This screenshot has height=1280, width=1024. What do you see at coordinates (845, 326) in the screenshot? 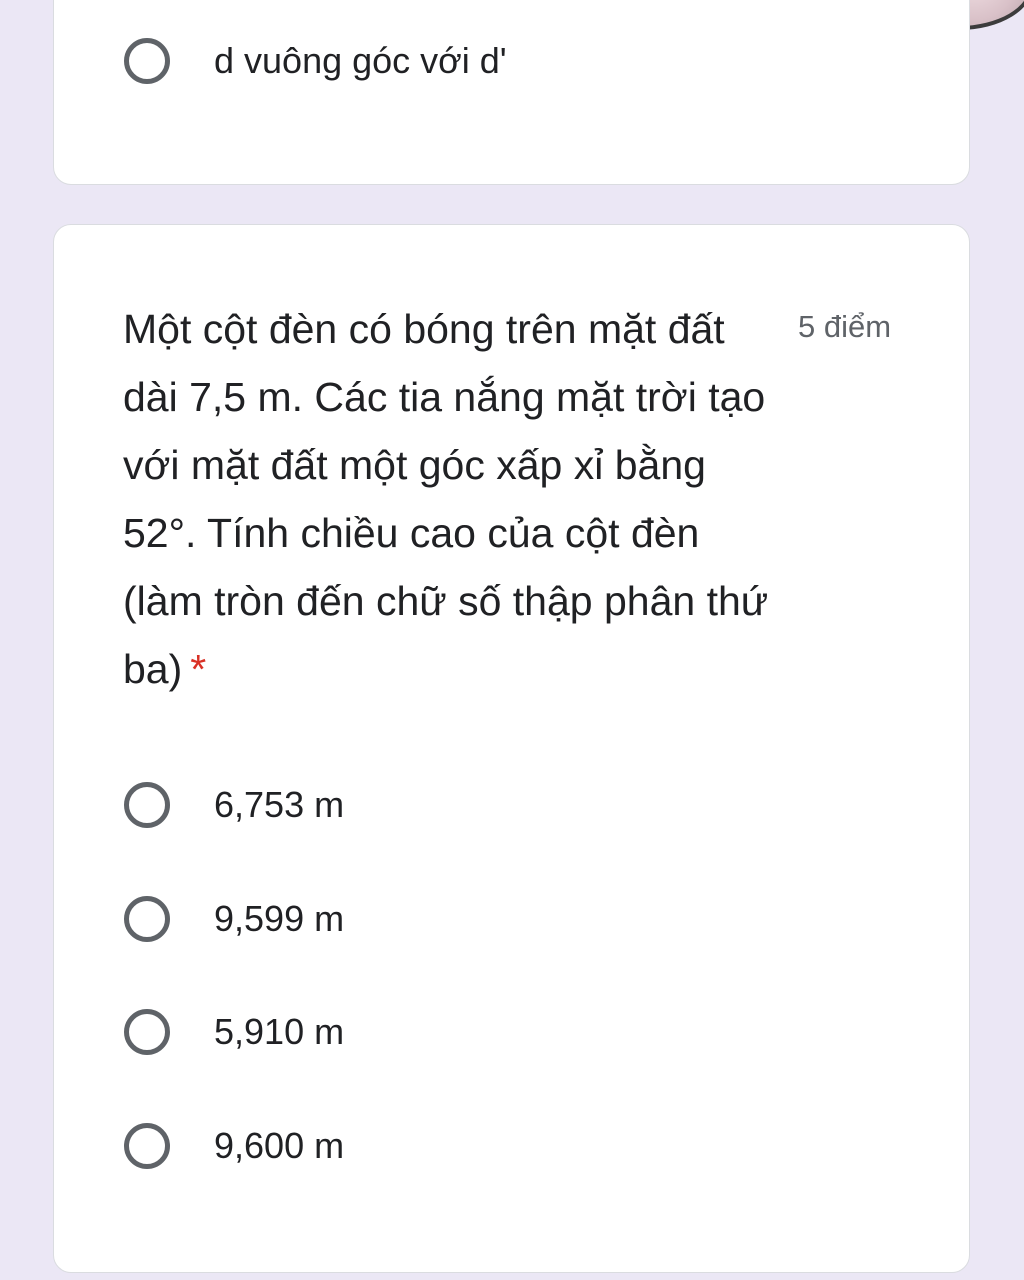
I see `question-points: 5 điểm` at bounding box center [845, 326].